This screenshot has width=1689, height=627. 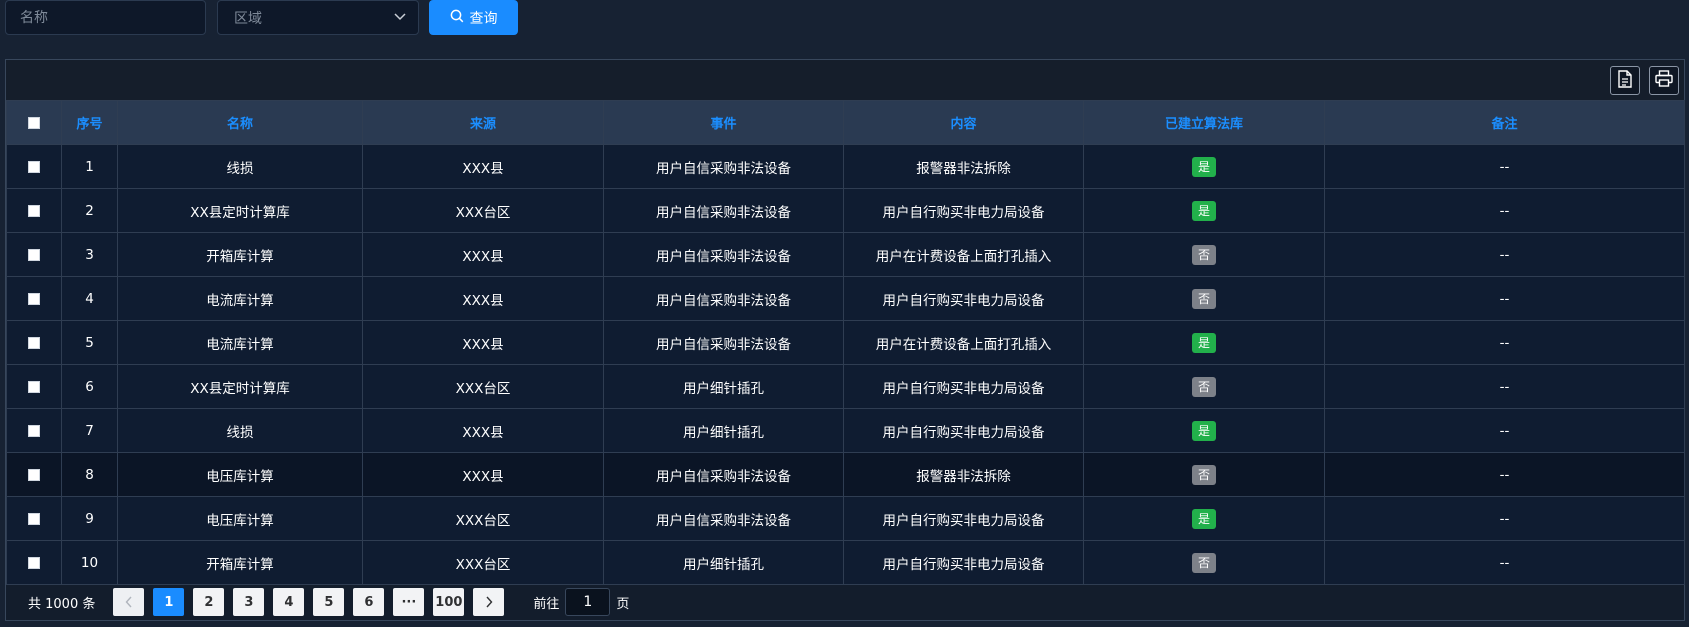 I want to click on row-content: 报警器非法拆除, so click(x=963, y=474).